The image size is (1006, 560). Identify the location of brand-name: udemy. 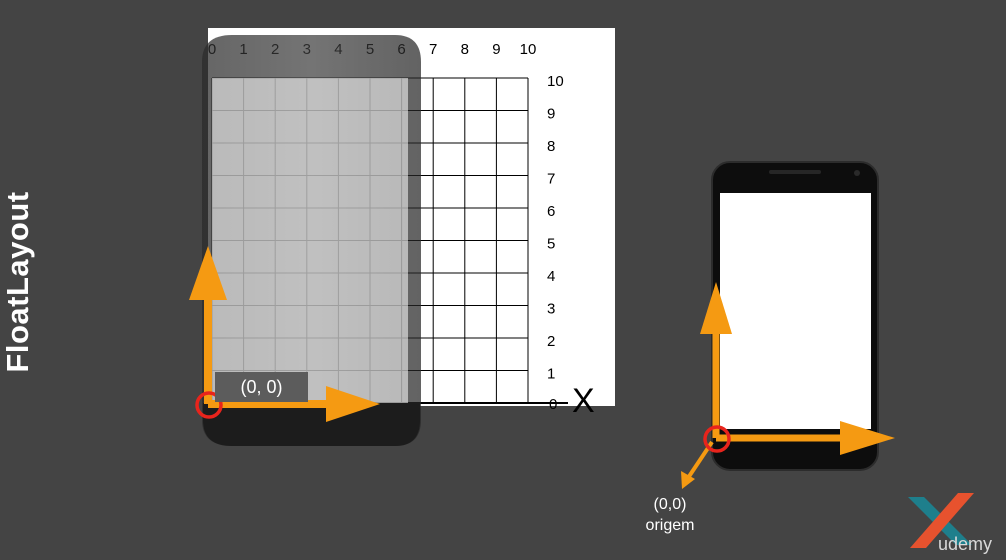
(965, 544).